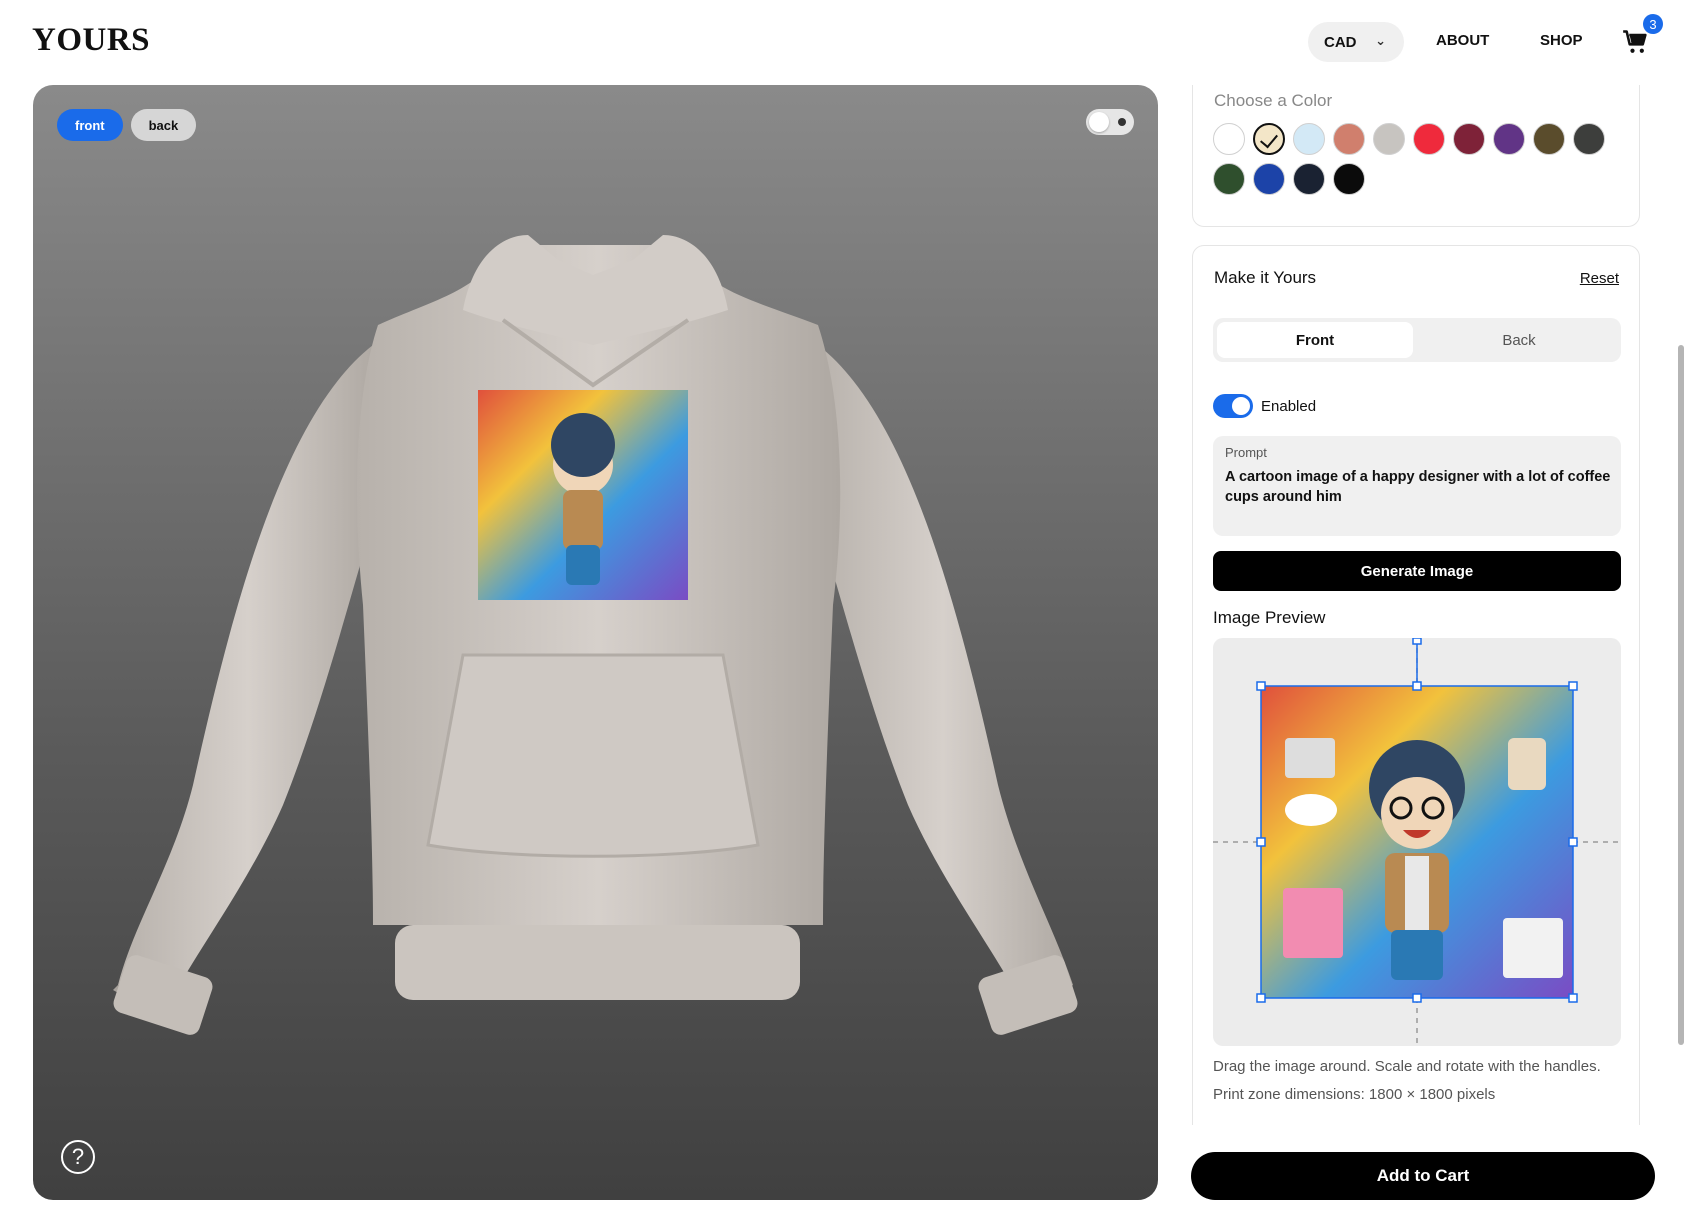 This screenshot has width=1688, height=1232. I want to click on enabled-row: Enabled, so click(1264, 406).